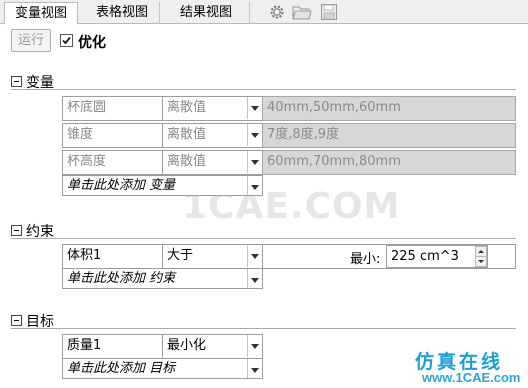  What do you see at coordinates (264, 12) in the screenshot?
I see `tab-bar` at bounding box center [264, 12].